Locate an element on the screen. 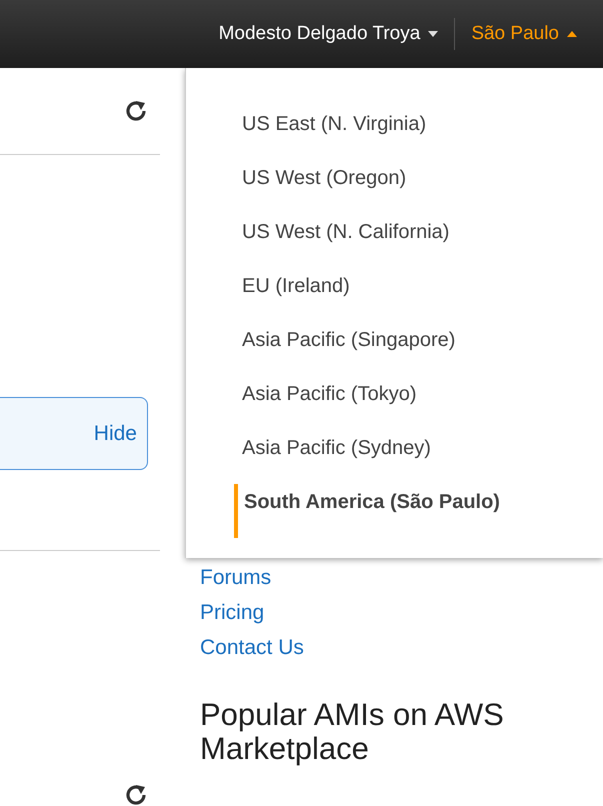 The height and width of the screenshot is (806, 603). region-option: US West (N. California) is located at coordinates (420, 241).